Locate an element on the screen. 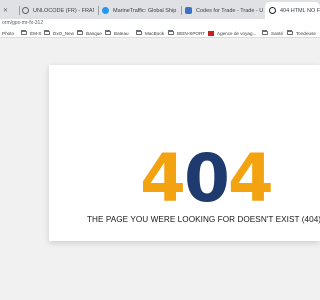 The height and width of the screenshot is (300, 320). bookmark-macbook: MacBook is located at coordinates (150, 33).